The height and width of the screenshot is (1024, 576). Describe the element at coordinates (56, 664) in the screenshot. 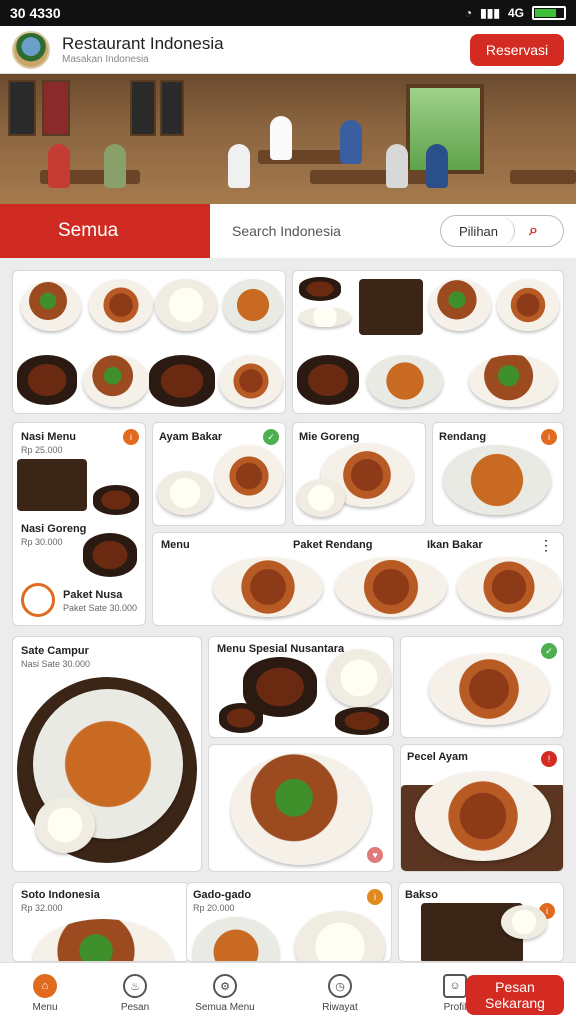

I see `card-price: Nasi Sate 30.000` at that location.